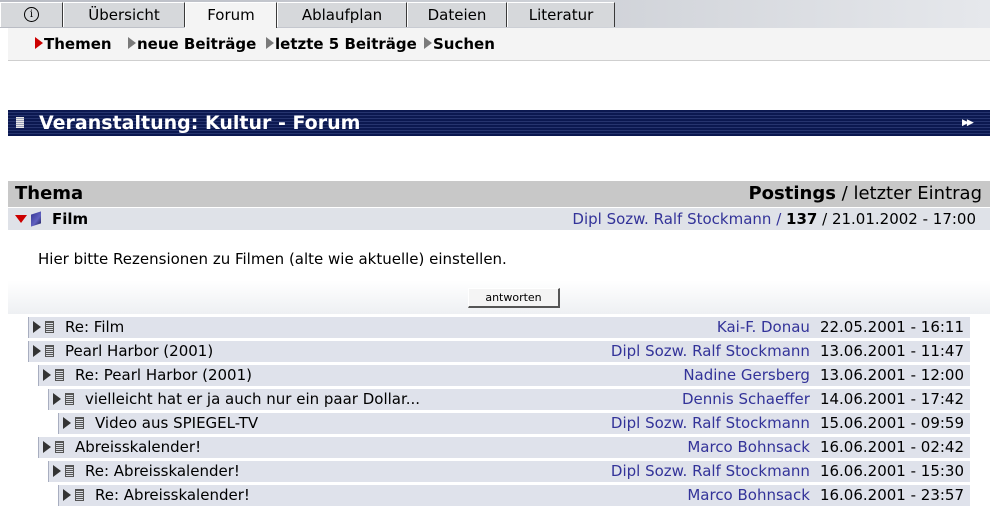  What do you see at coordinates (200, 123) in the screenshot?
I see `page-title: Veranstaltung: Kultur - Forum` at bounding box center [200, 123].